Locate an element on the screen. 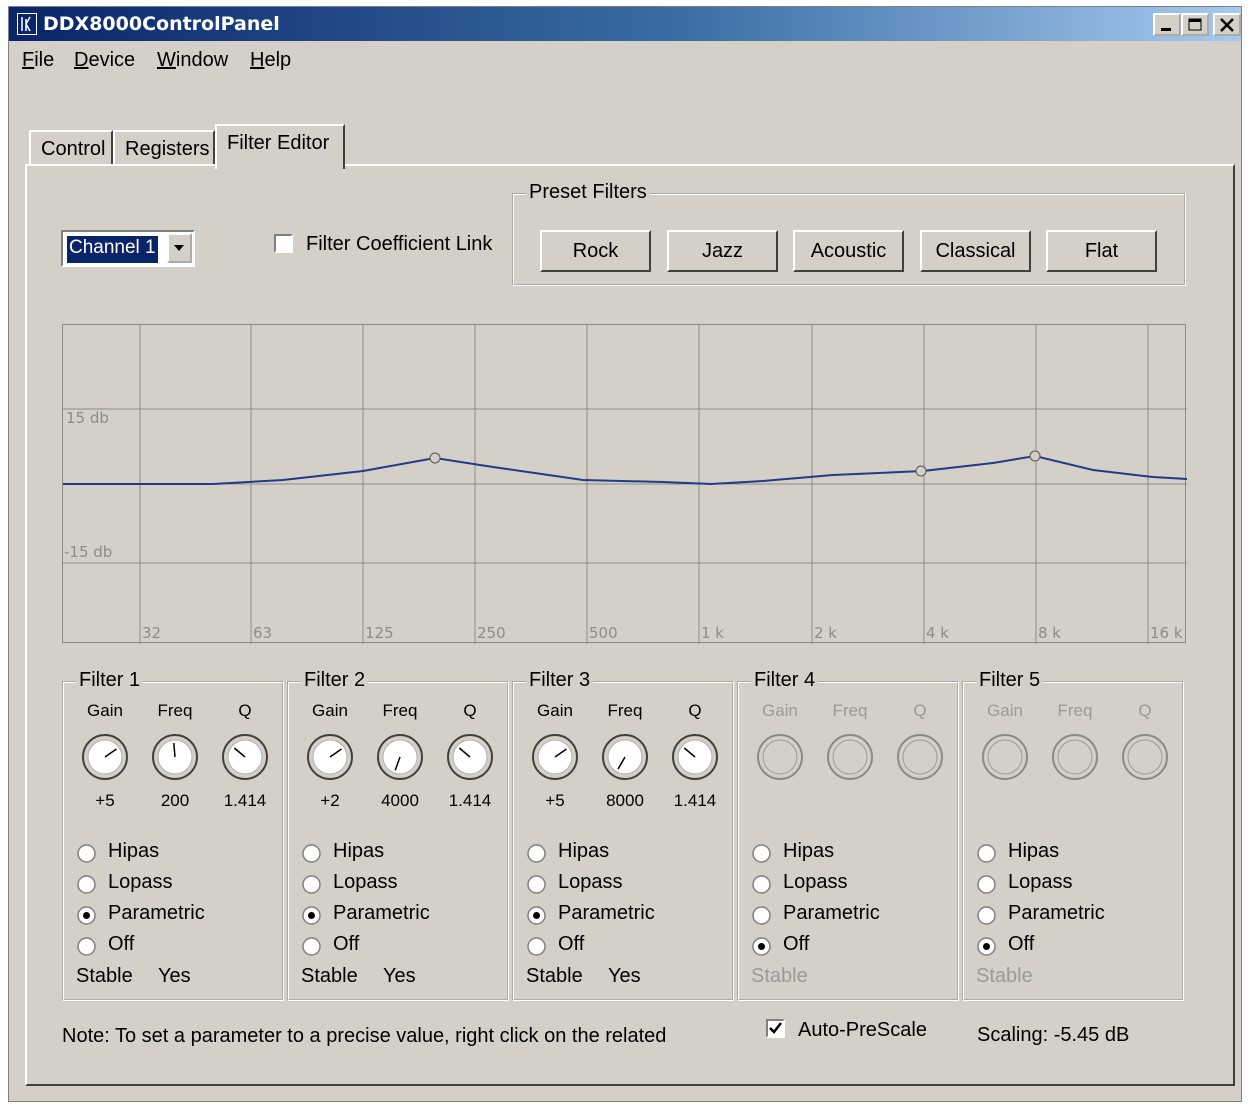 The height and width of the screenshot is (1108, 1249). close-icon is located at coordinates (1227, 25).